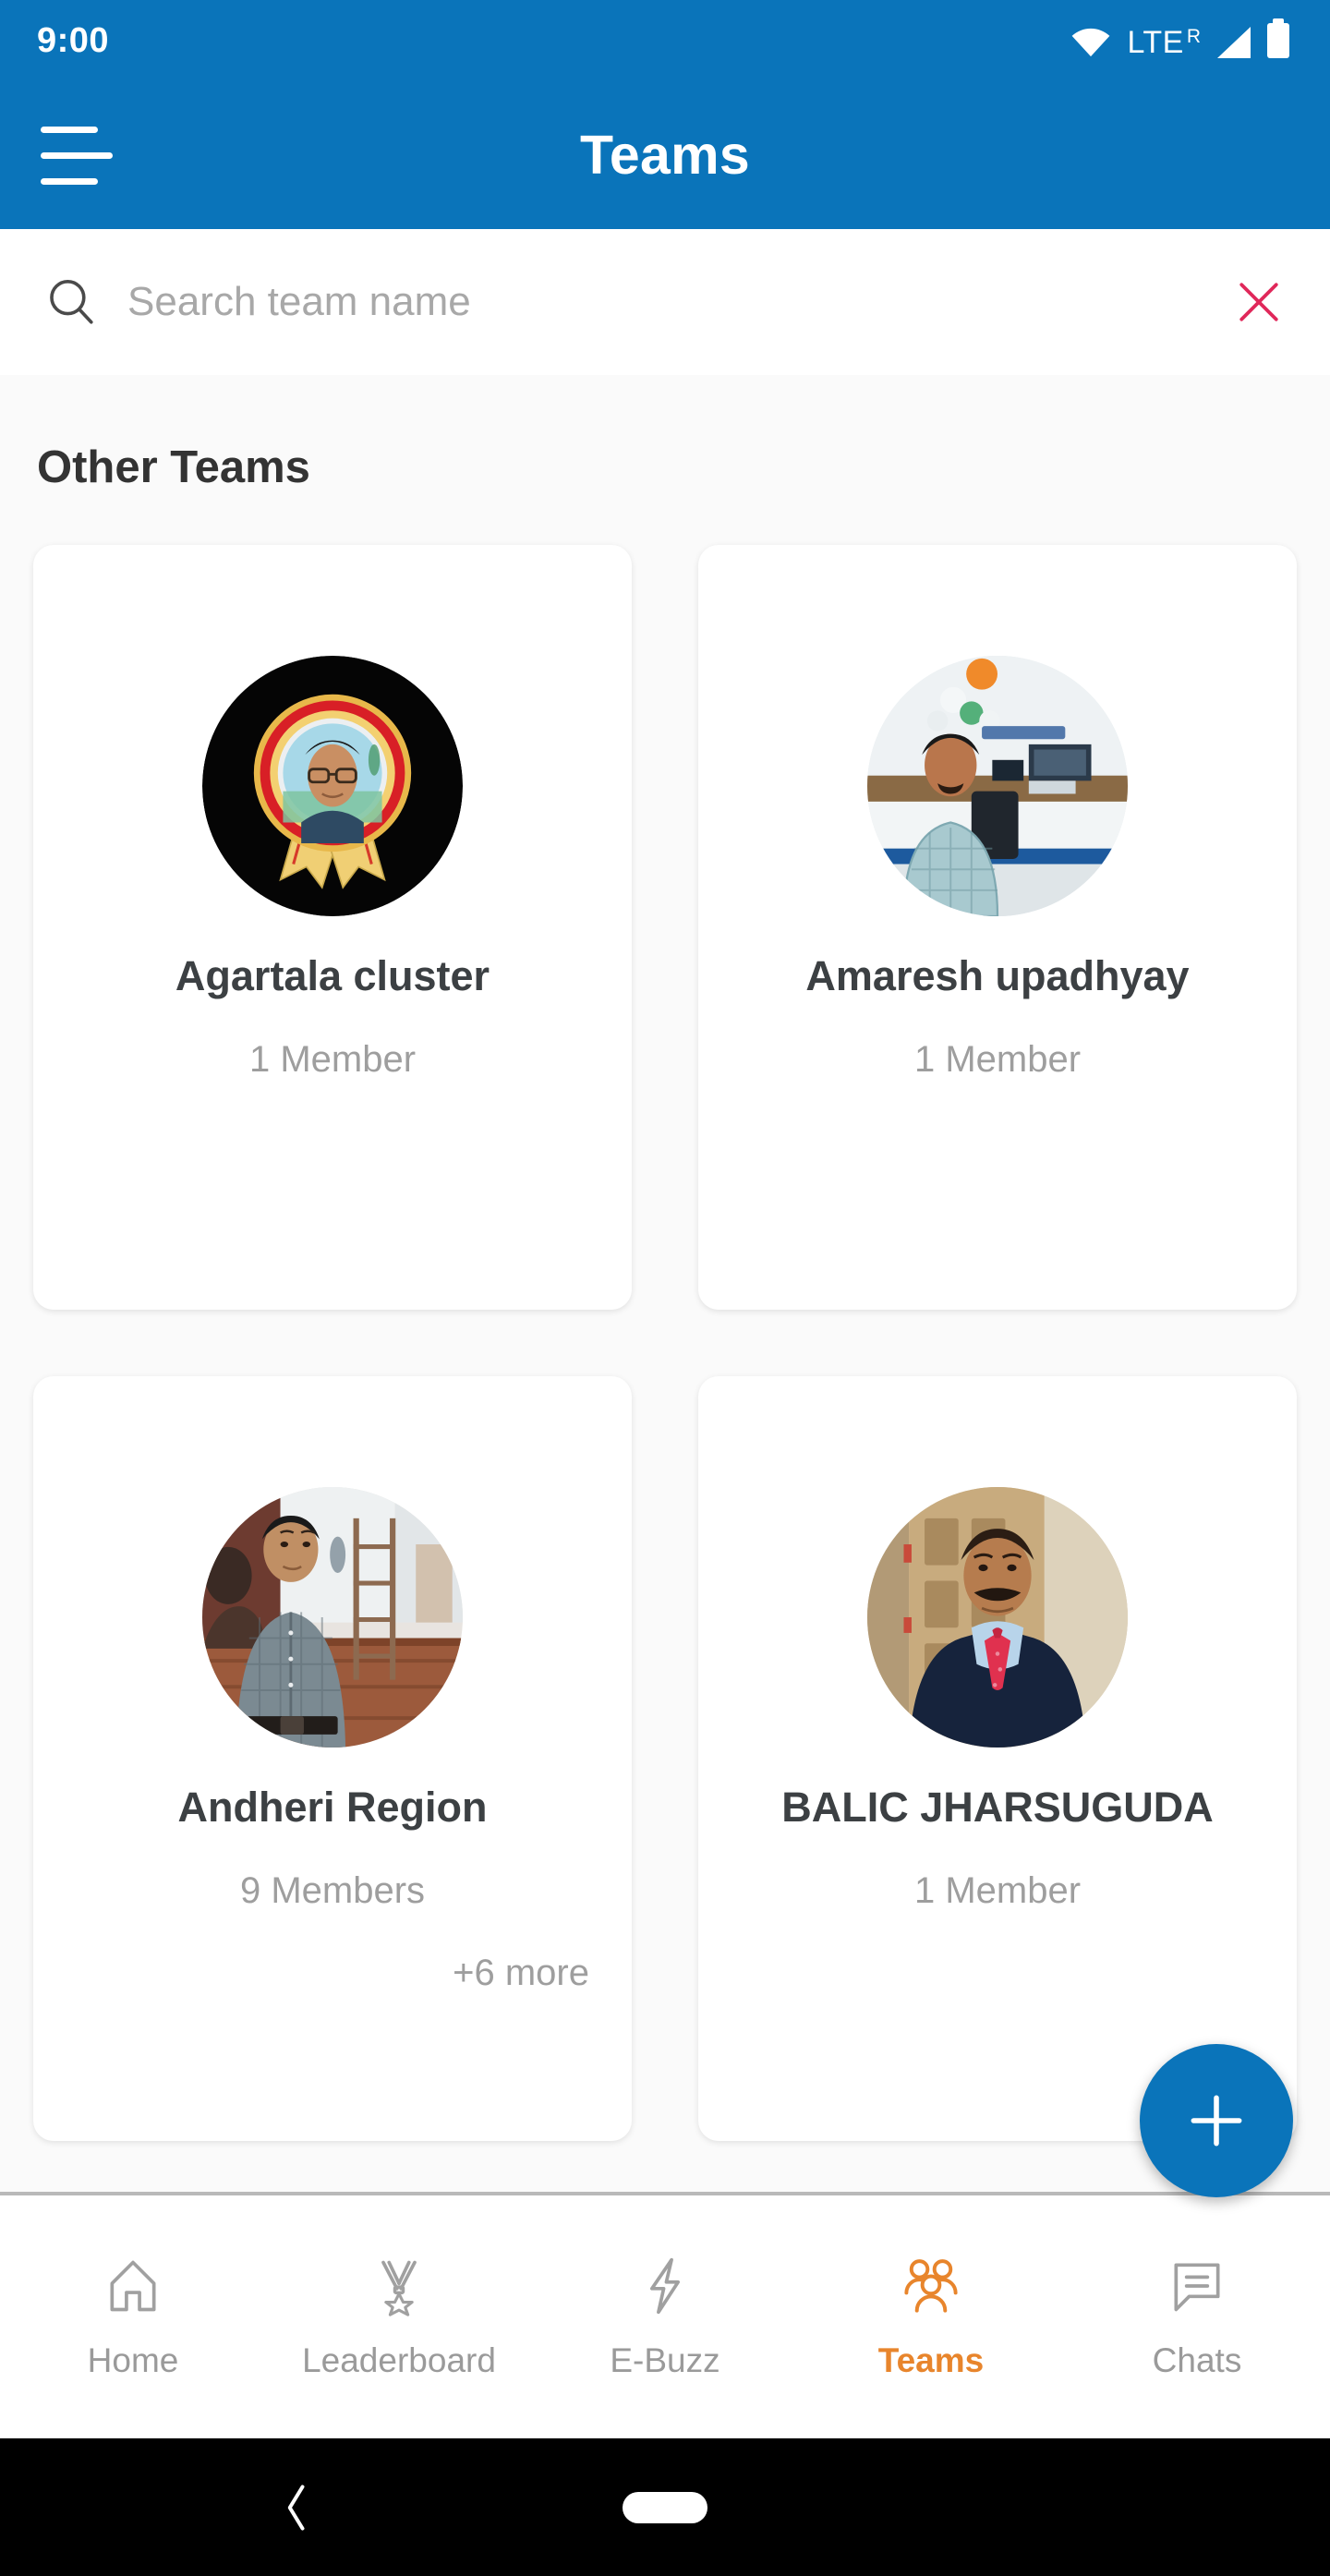  I want to click on add-team-button, so click(1216, 2120).